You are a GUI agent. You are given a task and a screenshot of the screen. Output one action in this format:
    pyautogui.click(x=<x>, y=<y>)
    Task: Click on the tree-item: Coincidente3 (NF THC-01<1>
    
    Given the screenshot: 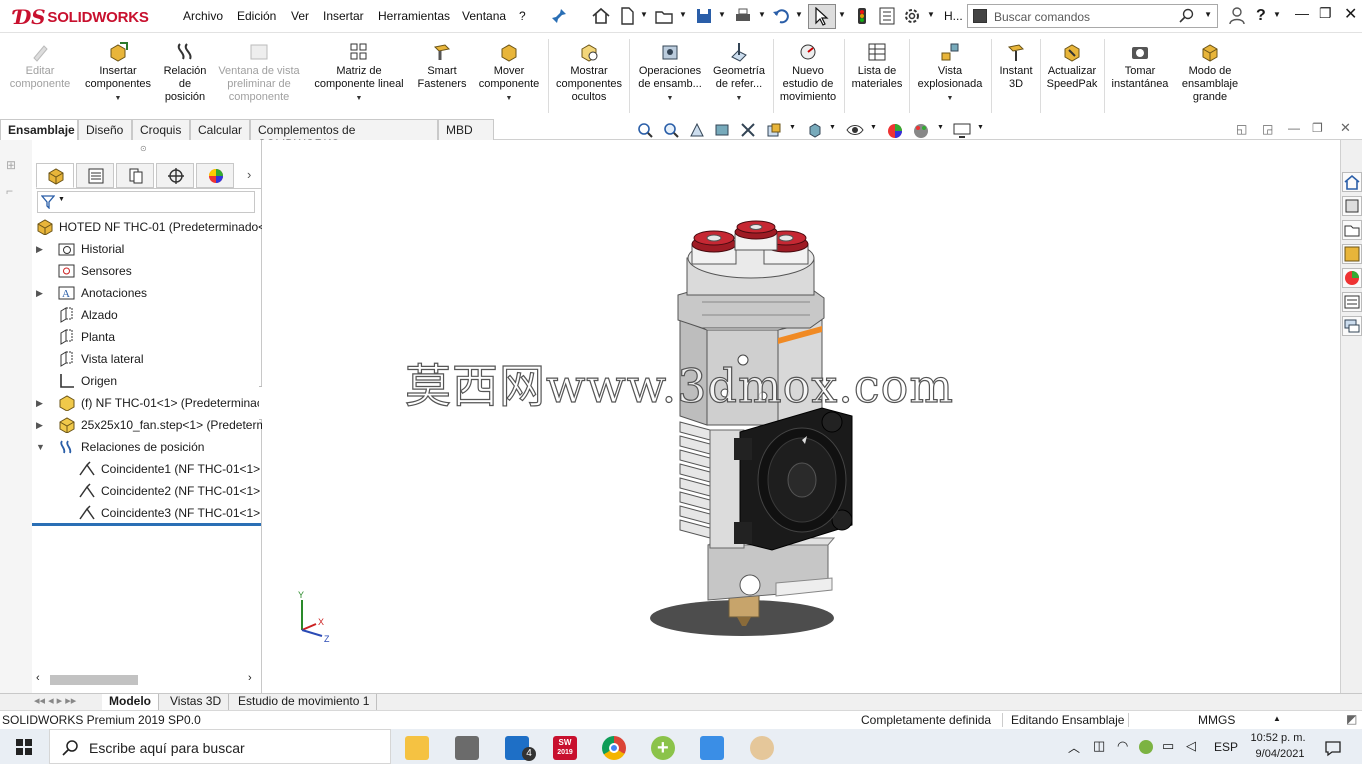 What is the action you would take?
    pyautogui.click(x=169, y=513)
    